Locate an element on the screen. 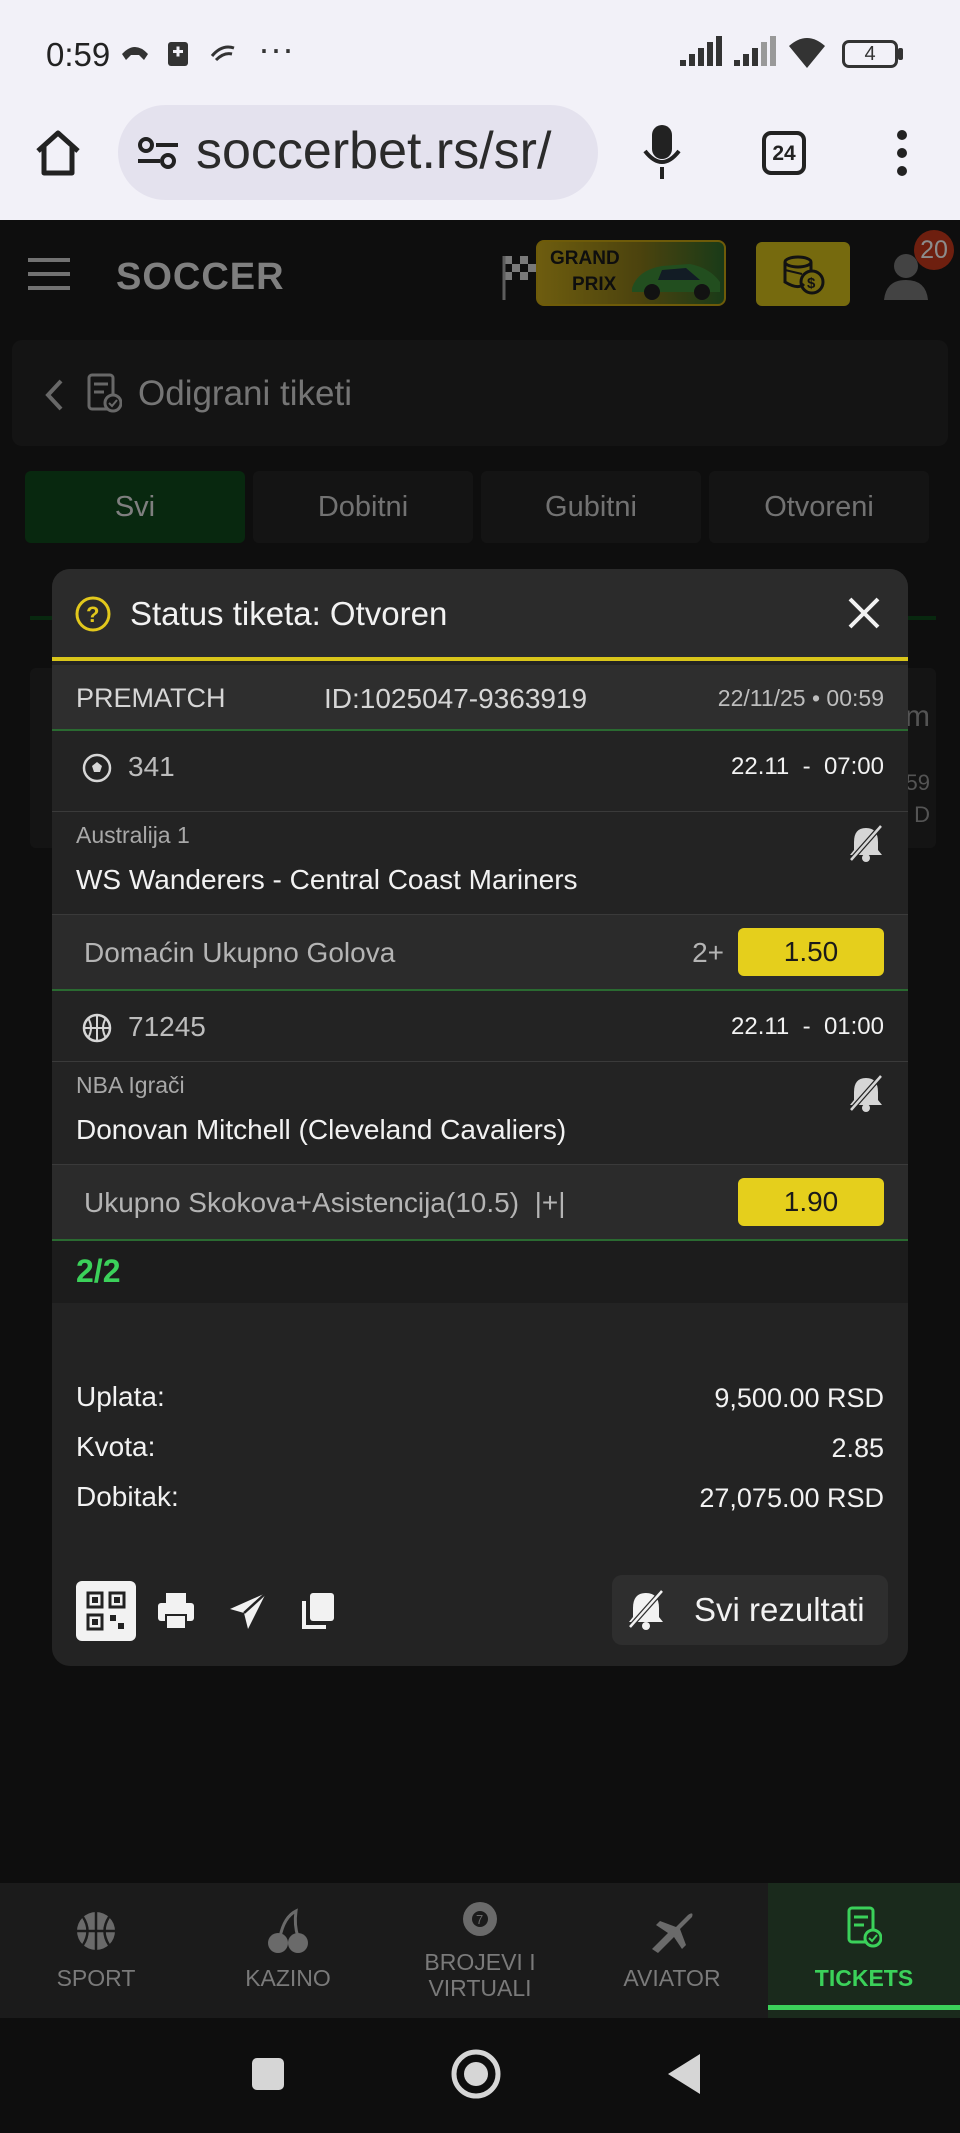 The height and width of the screenshot is (2133, 960). active-indicator is located at coordinates (864, 2007).